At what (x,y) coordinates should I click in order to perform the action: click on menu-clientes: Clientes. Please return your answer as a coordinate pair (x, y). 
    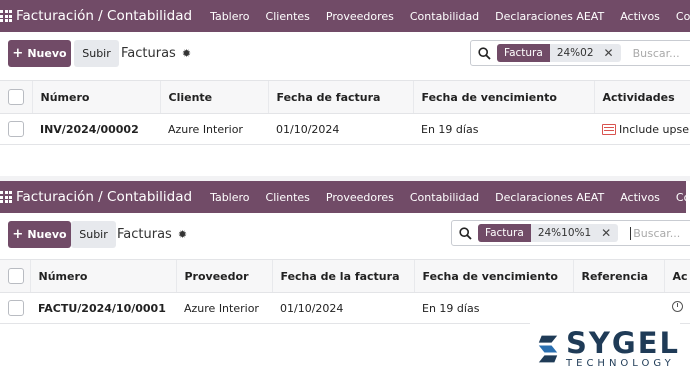
    Looking at the image, I should click on (288, 16).